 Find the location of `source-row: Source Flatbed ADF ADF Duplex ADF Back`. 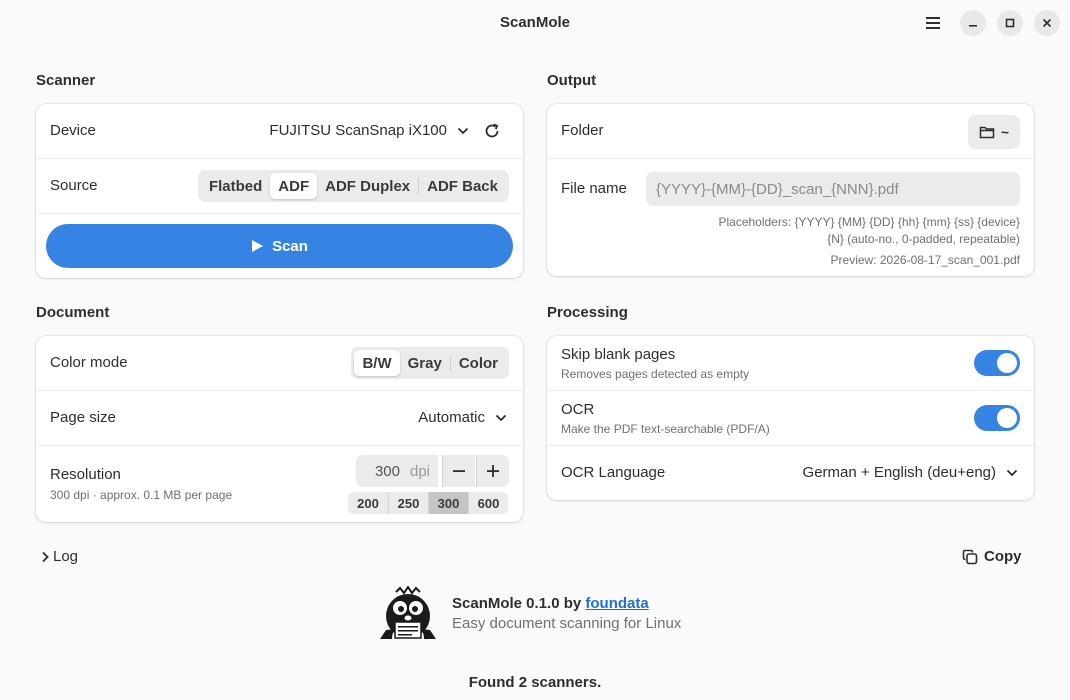

source-row: Source Flatbed ADF ADF Duplex ADF Back is located at coordinates (279, 186).